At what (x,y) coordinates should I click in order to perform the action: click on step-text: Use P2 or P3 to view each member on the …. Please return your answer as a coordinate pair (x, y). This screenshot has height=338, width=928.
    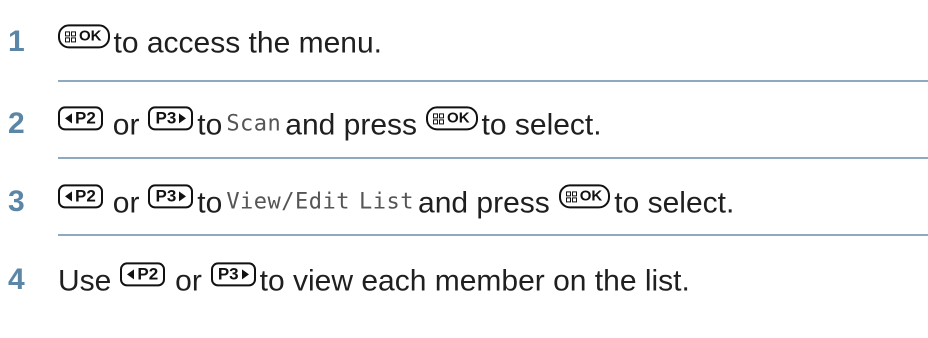
    Looking at the image, I should click on (374, 280).